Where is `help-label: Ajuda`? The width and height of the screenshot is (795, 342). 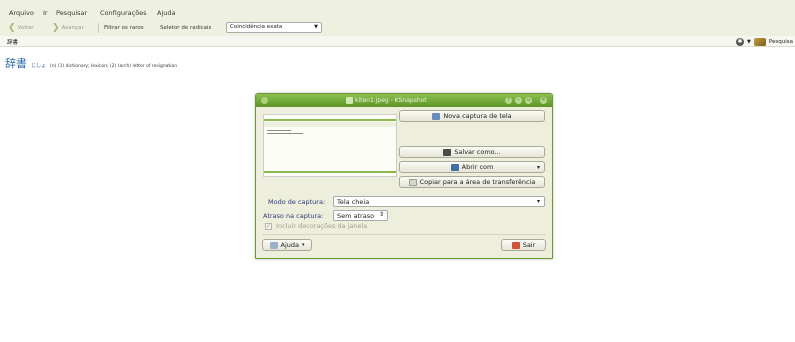
help-label: Ajuda is located at coordinates (289, 245).